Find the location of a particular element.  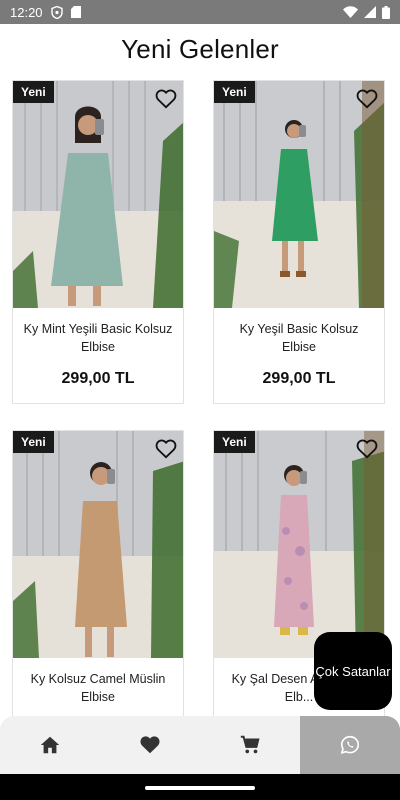

product-name: Ky Yeşil Basic Kolsuz Elbise is located at coordinates (299, 338).